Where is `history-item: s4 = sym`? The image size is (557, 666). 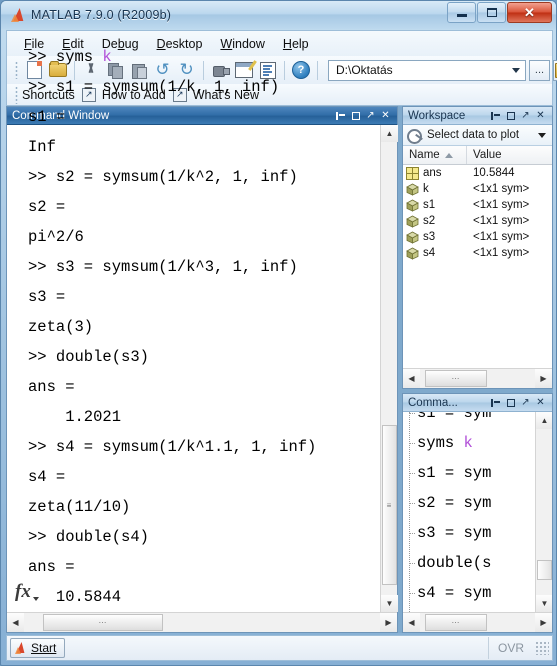
history-item: s4 = sym is located at coordinates (472, 593).